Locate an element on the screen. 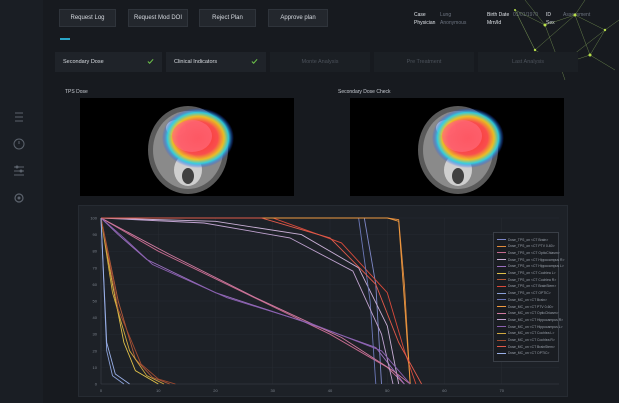 This screenshot has height=403, width=619. y-tick-label: 0 is located at coordinates (96, 384).